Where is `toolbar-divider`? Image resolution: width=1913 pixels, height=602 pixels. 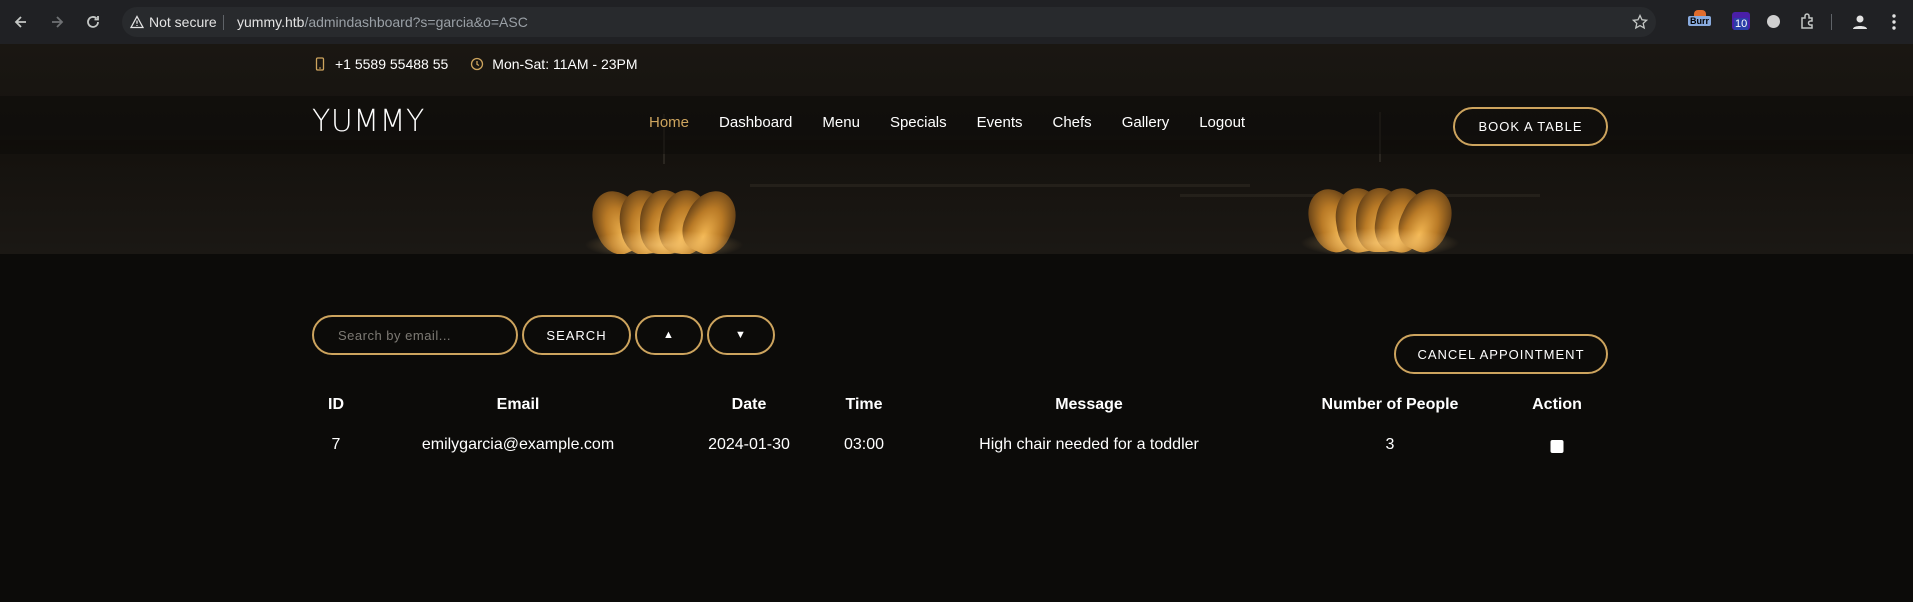 toolbar-divider is located at coordinates (1831, 22).